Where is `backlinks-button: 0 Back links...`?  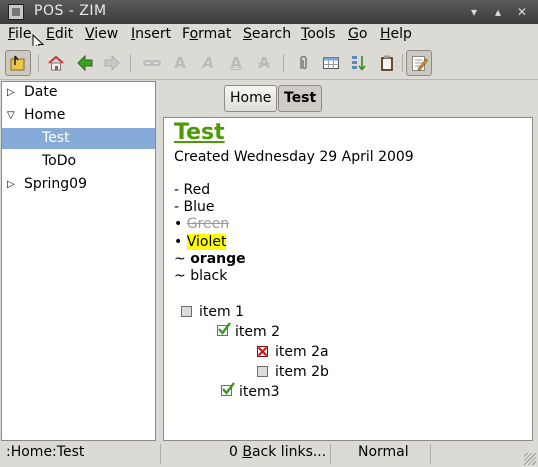 backlinks-button: 0 Back links... is located at coordinates (277, 452).